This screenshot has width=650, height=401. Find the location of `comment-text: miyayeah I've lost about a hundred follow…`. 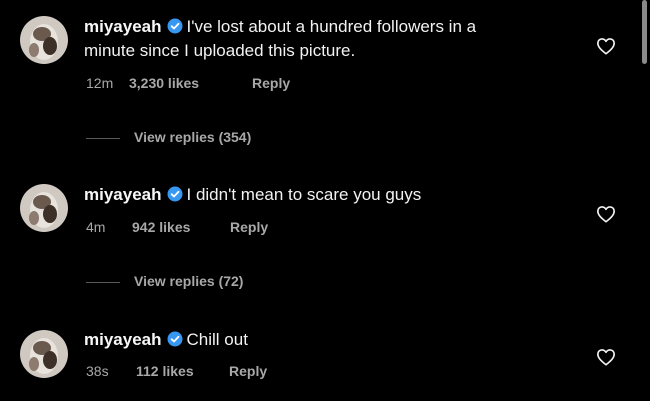

comment-text: miyayeah I've lost about a hundred follow… is located at coordinates (329, 28).